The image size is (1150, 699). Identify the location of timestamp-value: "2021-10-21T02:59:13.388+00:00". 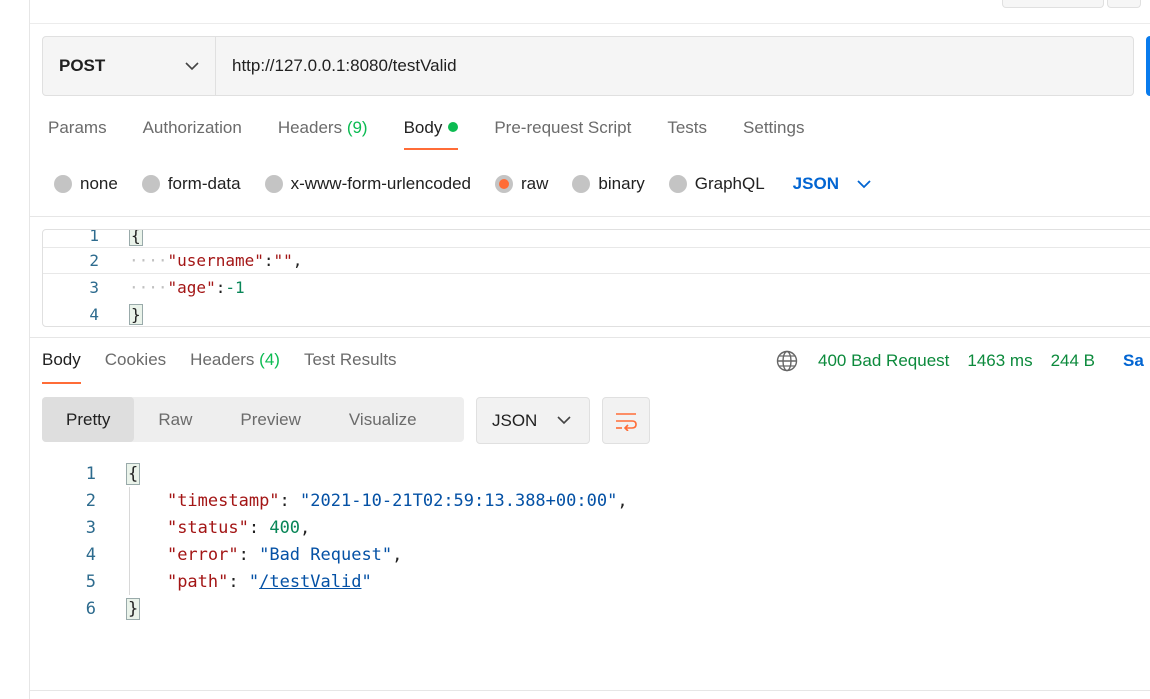
(459, 500).